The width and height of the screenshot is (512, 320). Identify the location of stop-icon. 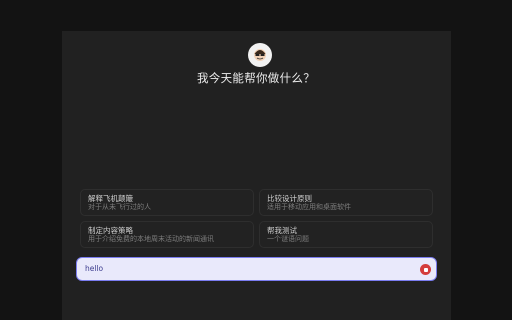
(425, 269).